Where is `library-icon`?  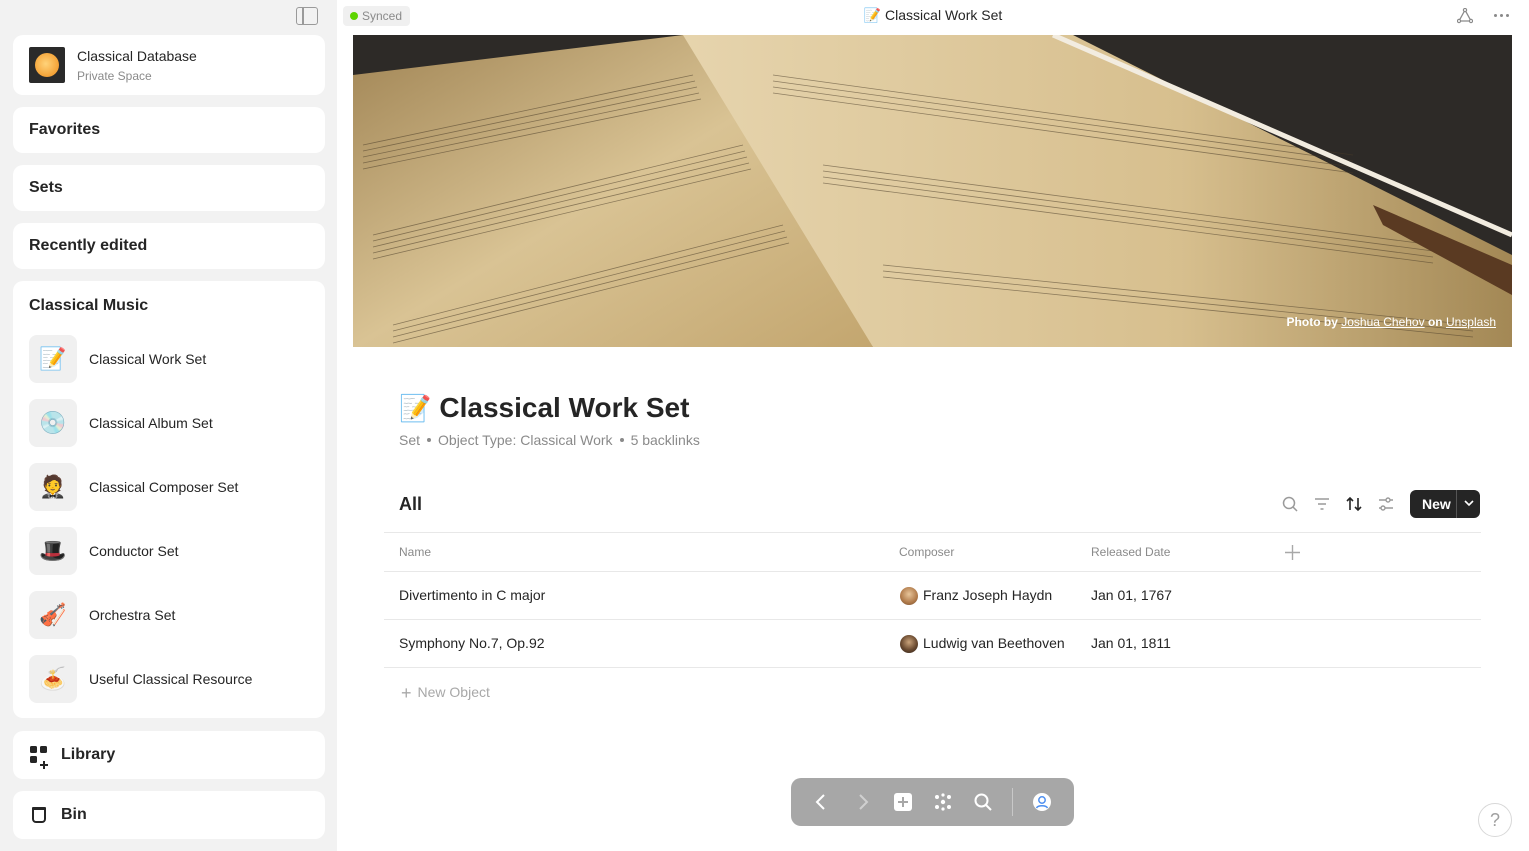
library-icon is located at coordinates (39, 757).